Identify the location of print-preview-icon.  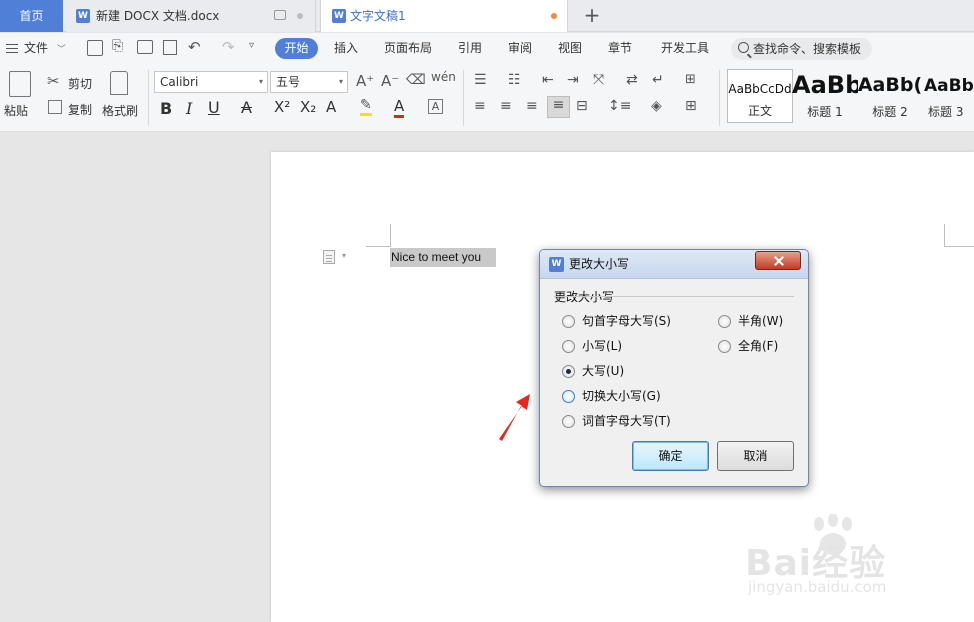
(170, 47).